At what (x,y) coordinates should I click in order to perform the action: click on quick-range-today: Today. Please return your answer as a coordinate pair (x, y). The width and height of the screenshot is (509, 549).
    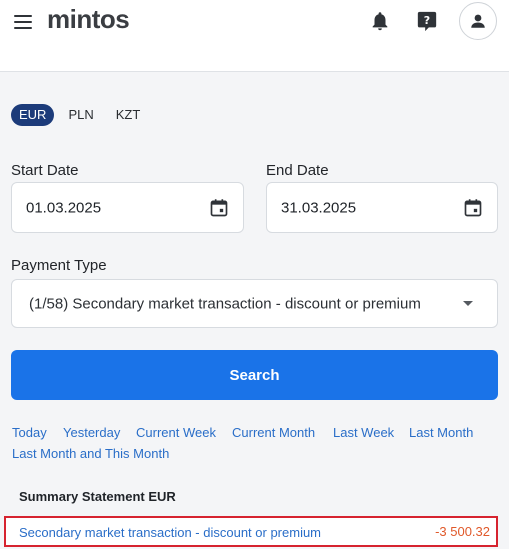
    Looking at the image, I should click on (29, 432).